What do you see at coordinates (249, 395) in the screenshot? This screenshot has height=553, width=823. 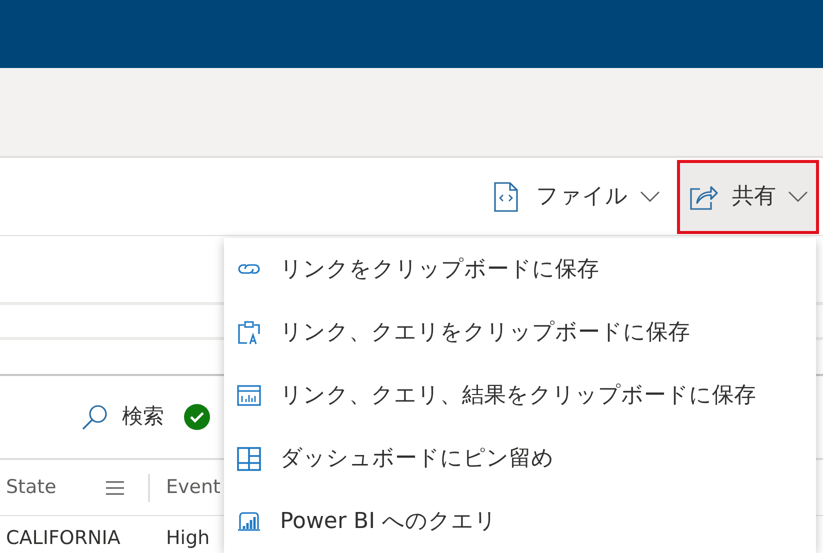 I see `table-chart-icon` at bounding box center [249, 395].